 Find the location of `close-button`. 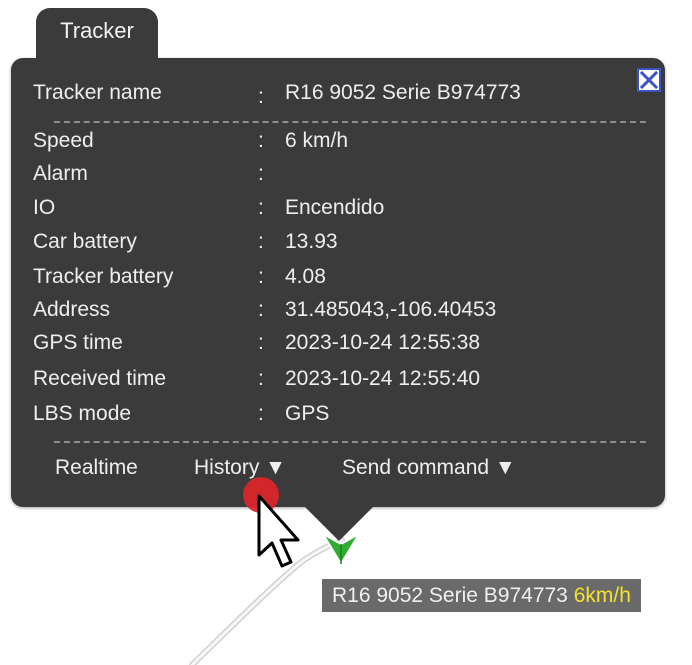

close-button is located at coordinates (649, 80).